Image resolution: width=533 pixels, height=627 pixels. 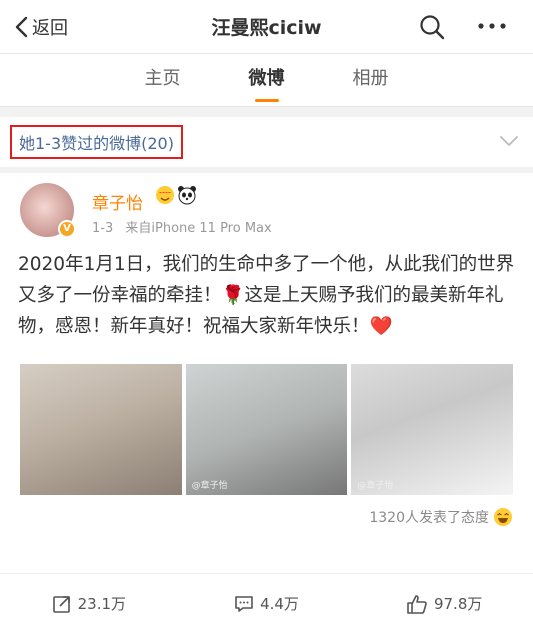 What do you see at coordinates (67, 229) in the screenshot?
I see `verified-badge-icon: V` at bounding box center [67, 229].